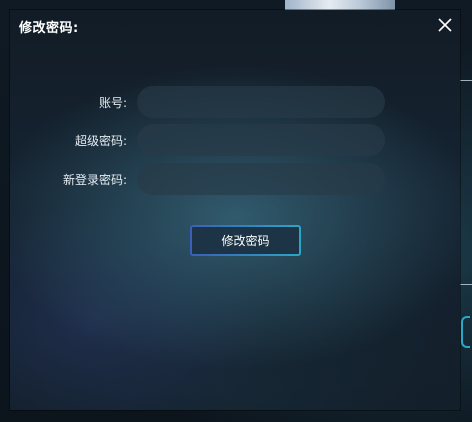  I want to click on new-login-password-input, so click(261, 179).